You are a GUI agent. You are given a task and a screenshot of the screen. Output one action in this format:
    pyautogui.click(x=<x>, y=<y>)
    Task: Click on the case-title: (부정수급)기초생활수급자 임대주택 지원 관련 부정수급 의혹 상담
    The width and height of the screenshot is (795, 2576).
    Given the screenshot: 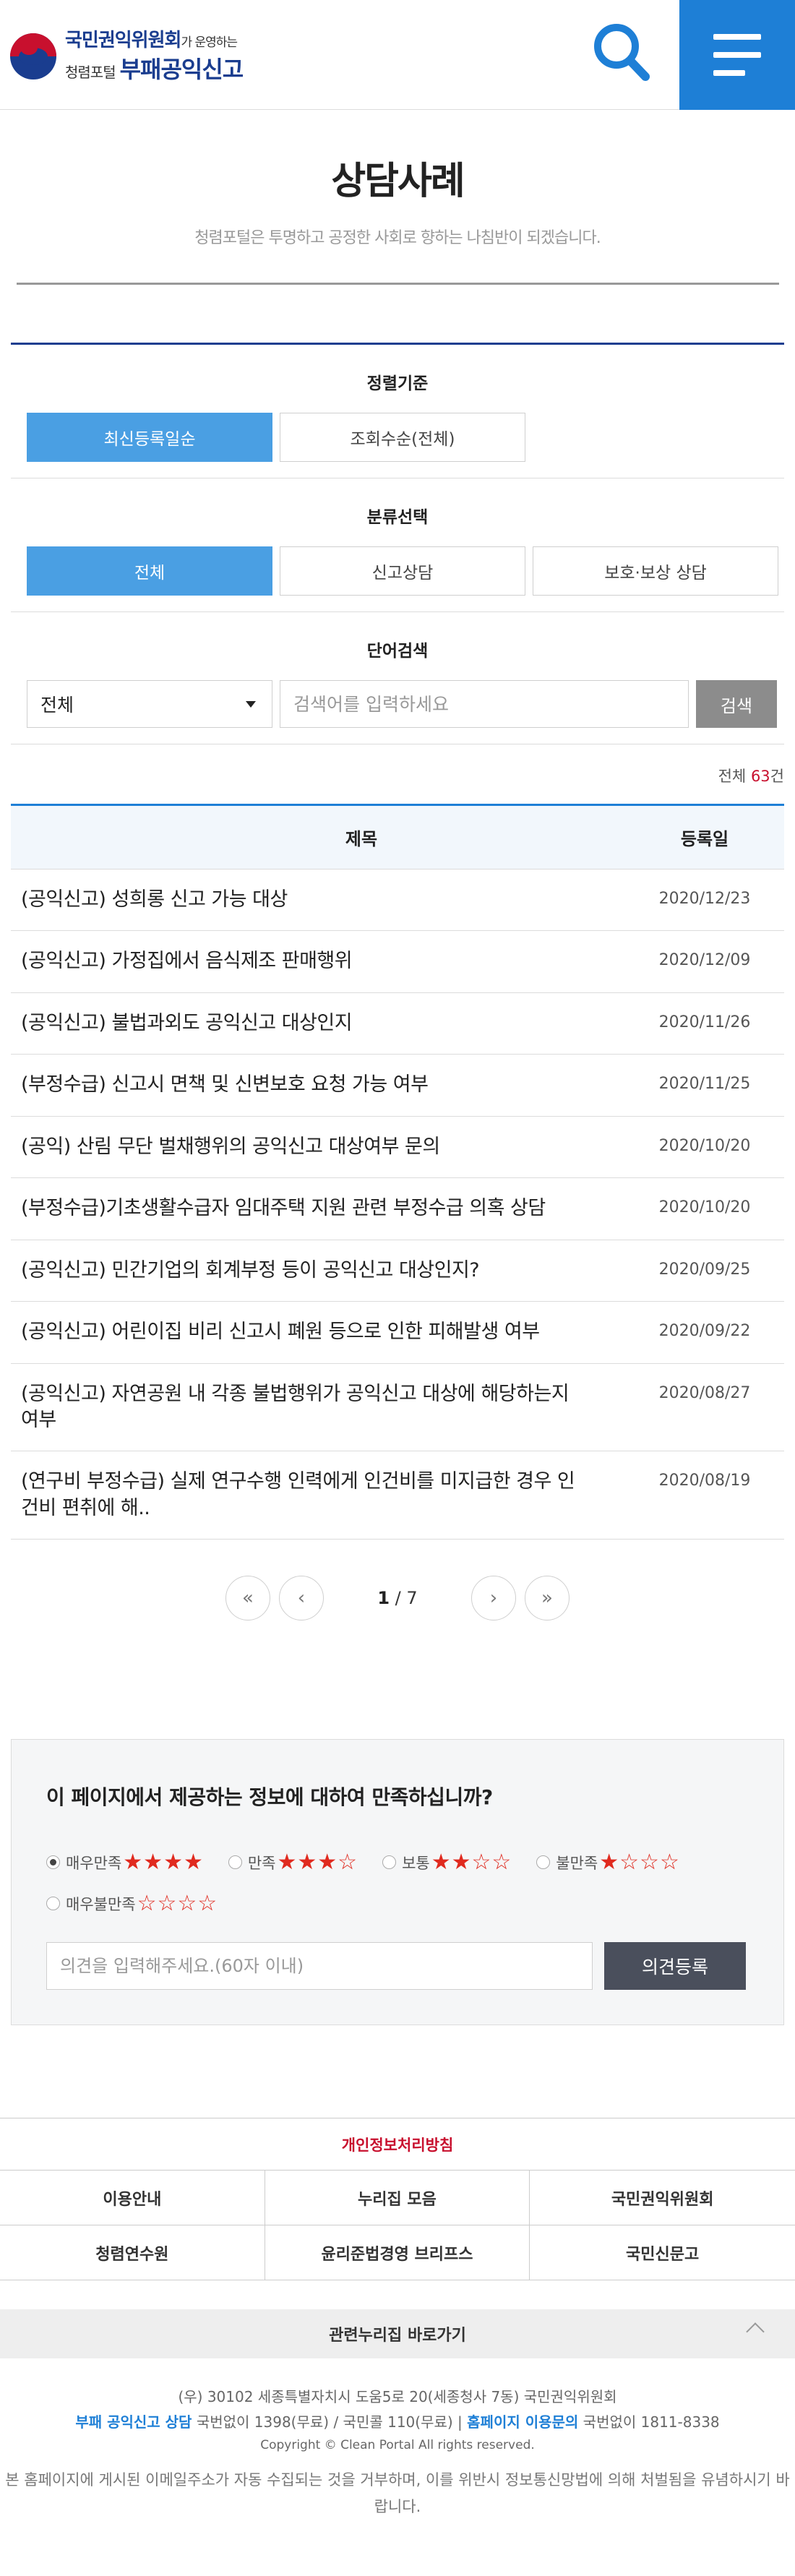 What is the action you would take?
    pyautogui.click(x=283, y=1209)
    